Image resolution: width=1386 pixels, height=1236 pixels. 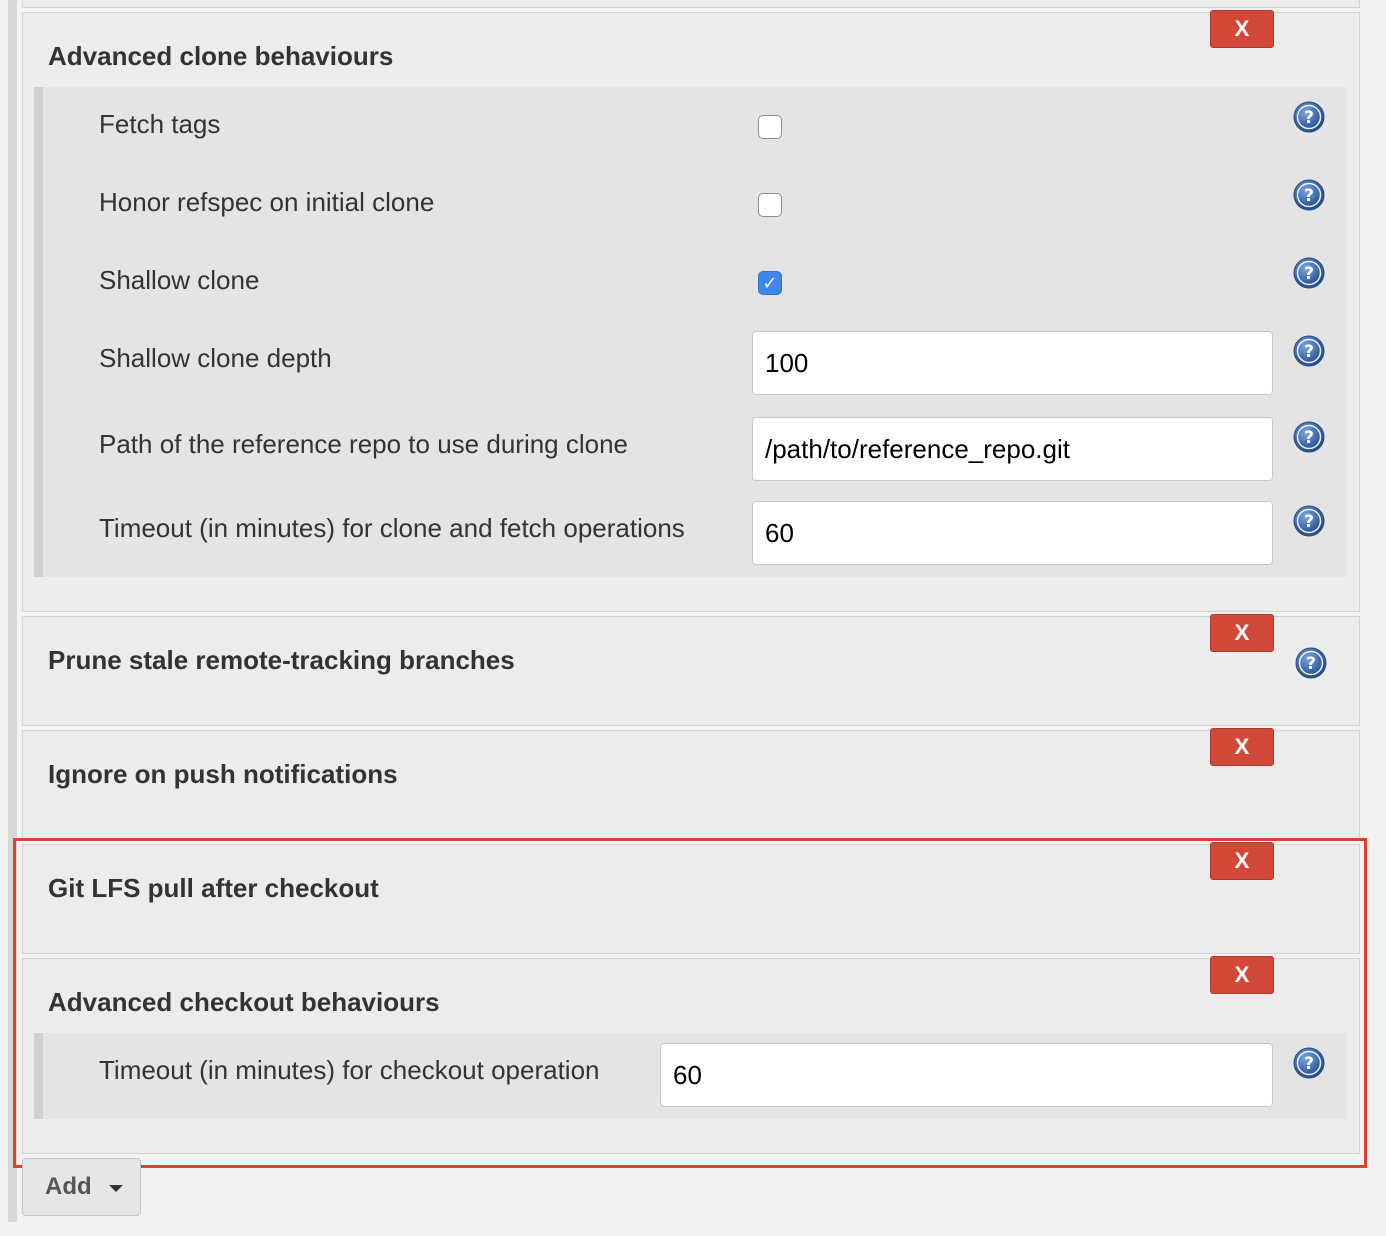 I want to click on section-title: Ignore on push notifications, so click(x=223, y=774).